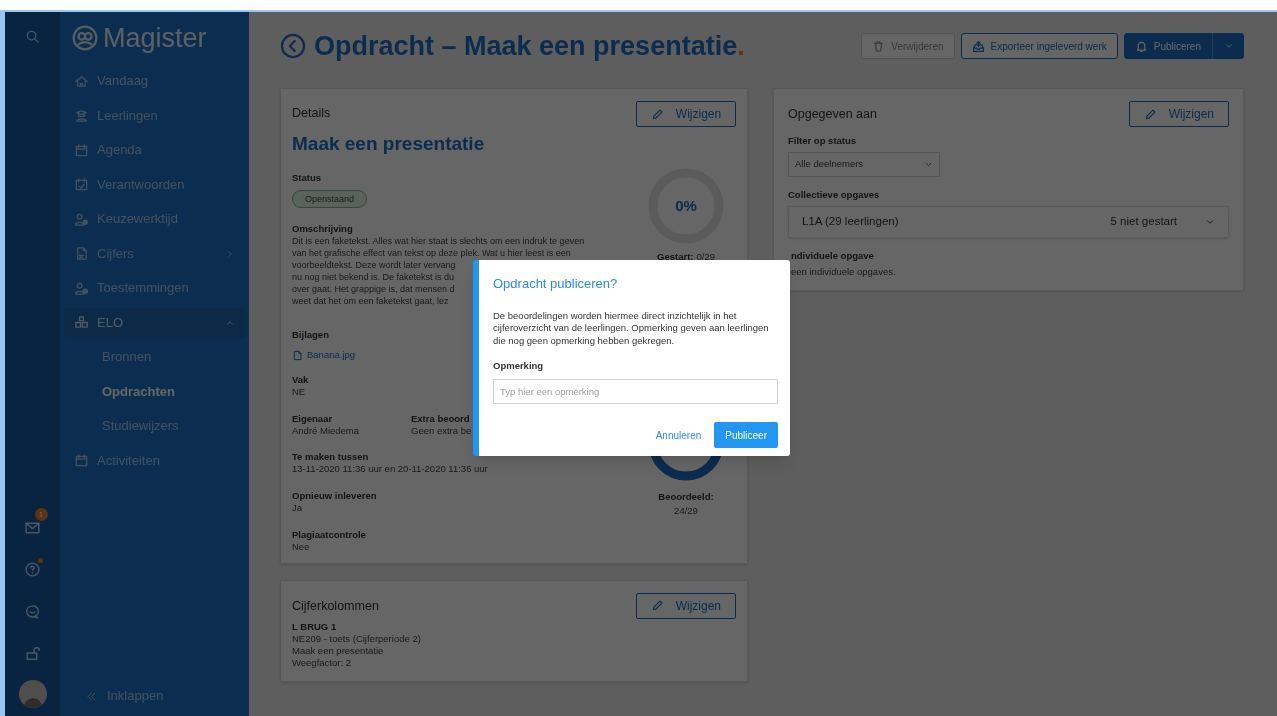 The height and width of the screenshot is (716, 1277). I want to click on nav-subitem: Studiewijzers, so click(154, 426).